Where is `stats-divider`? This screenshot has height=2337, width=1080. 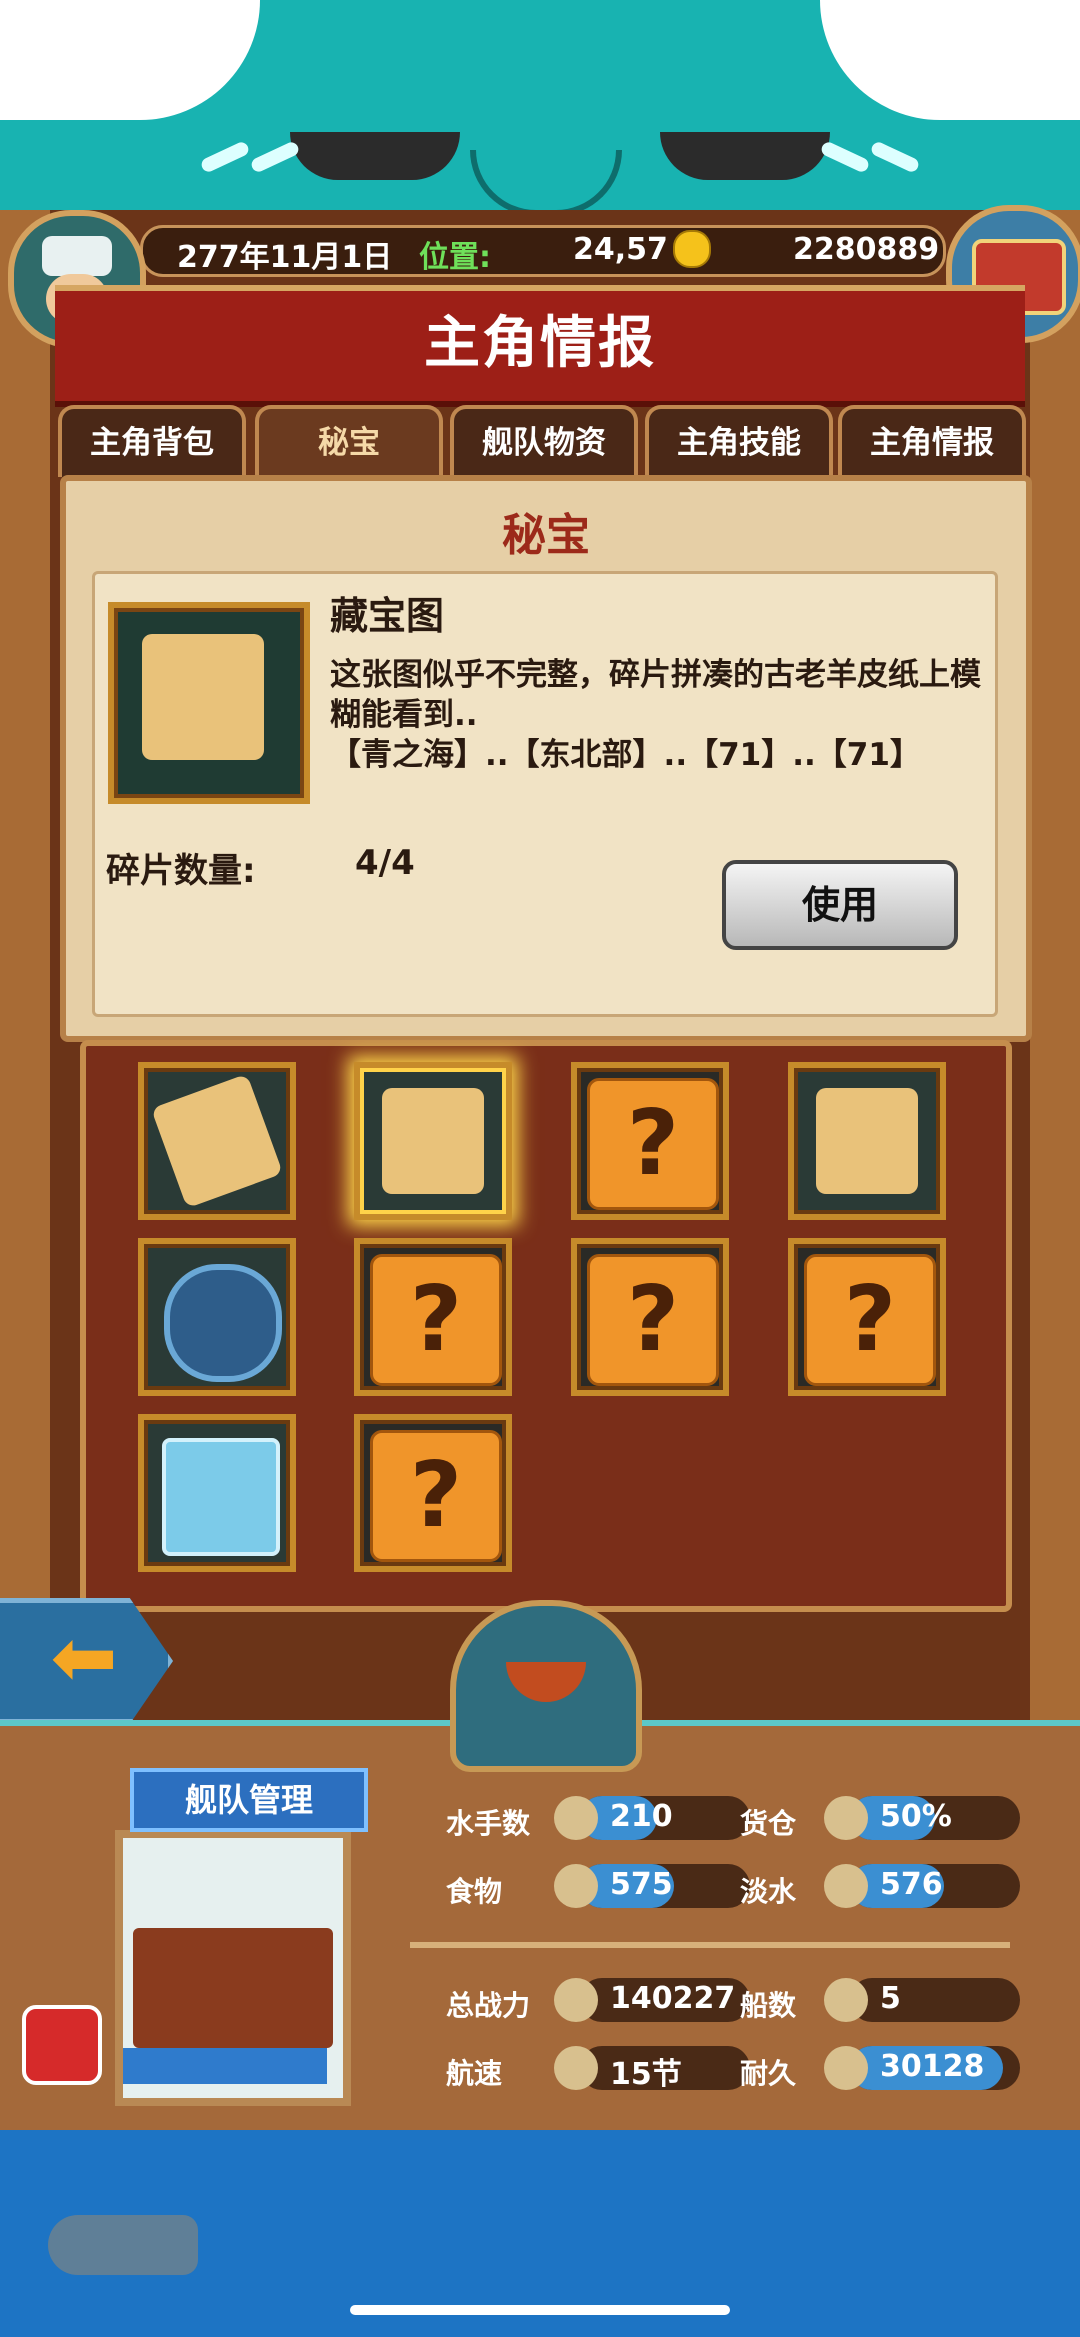
stats-divider is located at coordinates (710, 1945).